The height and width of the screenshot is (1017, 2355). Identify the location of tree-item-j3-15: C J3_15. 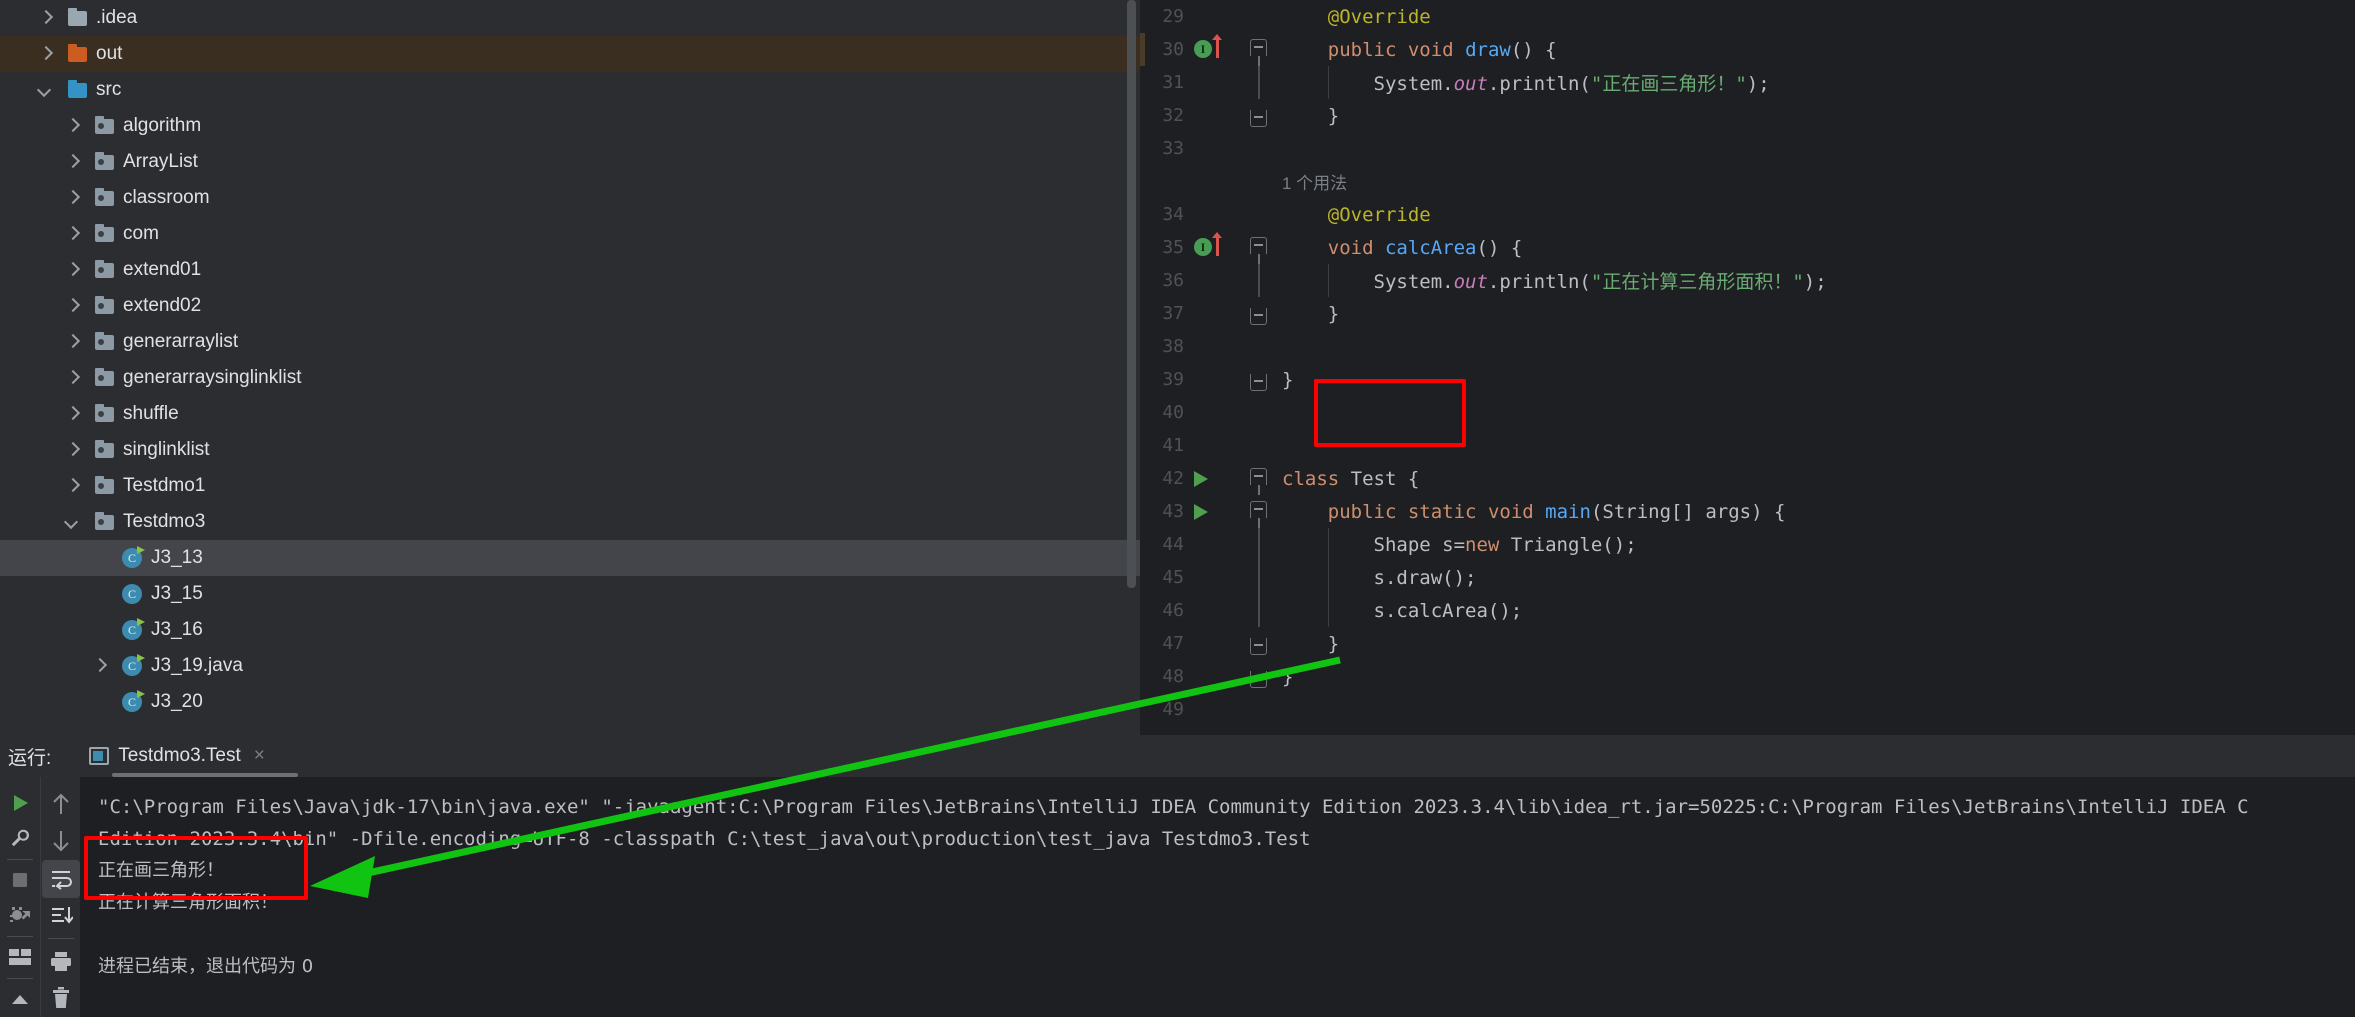
(570, 594).